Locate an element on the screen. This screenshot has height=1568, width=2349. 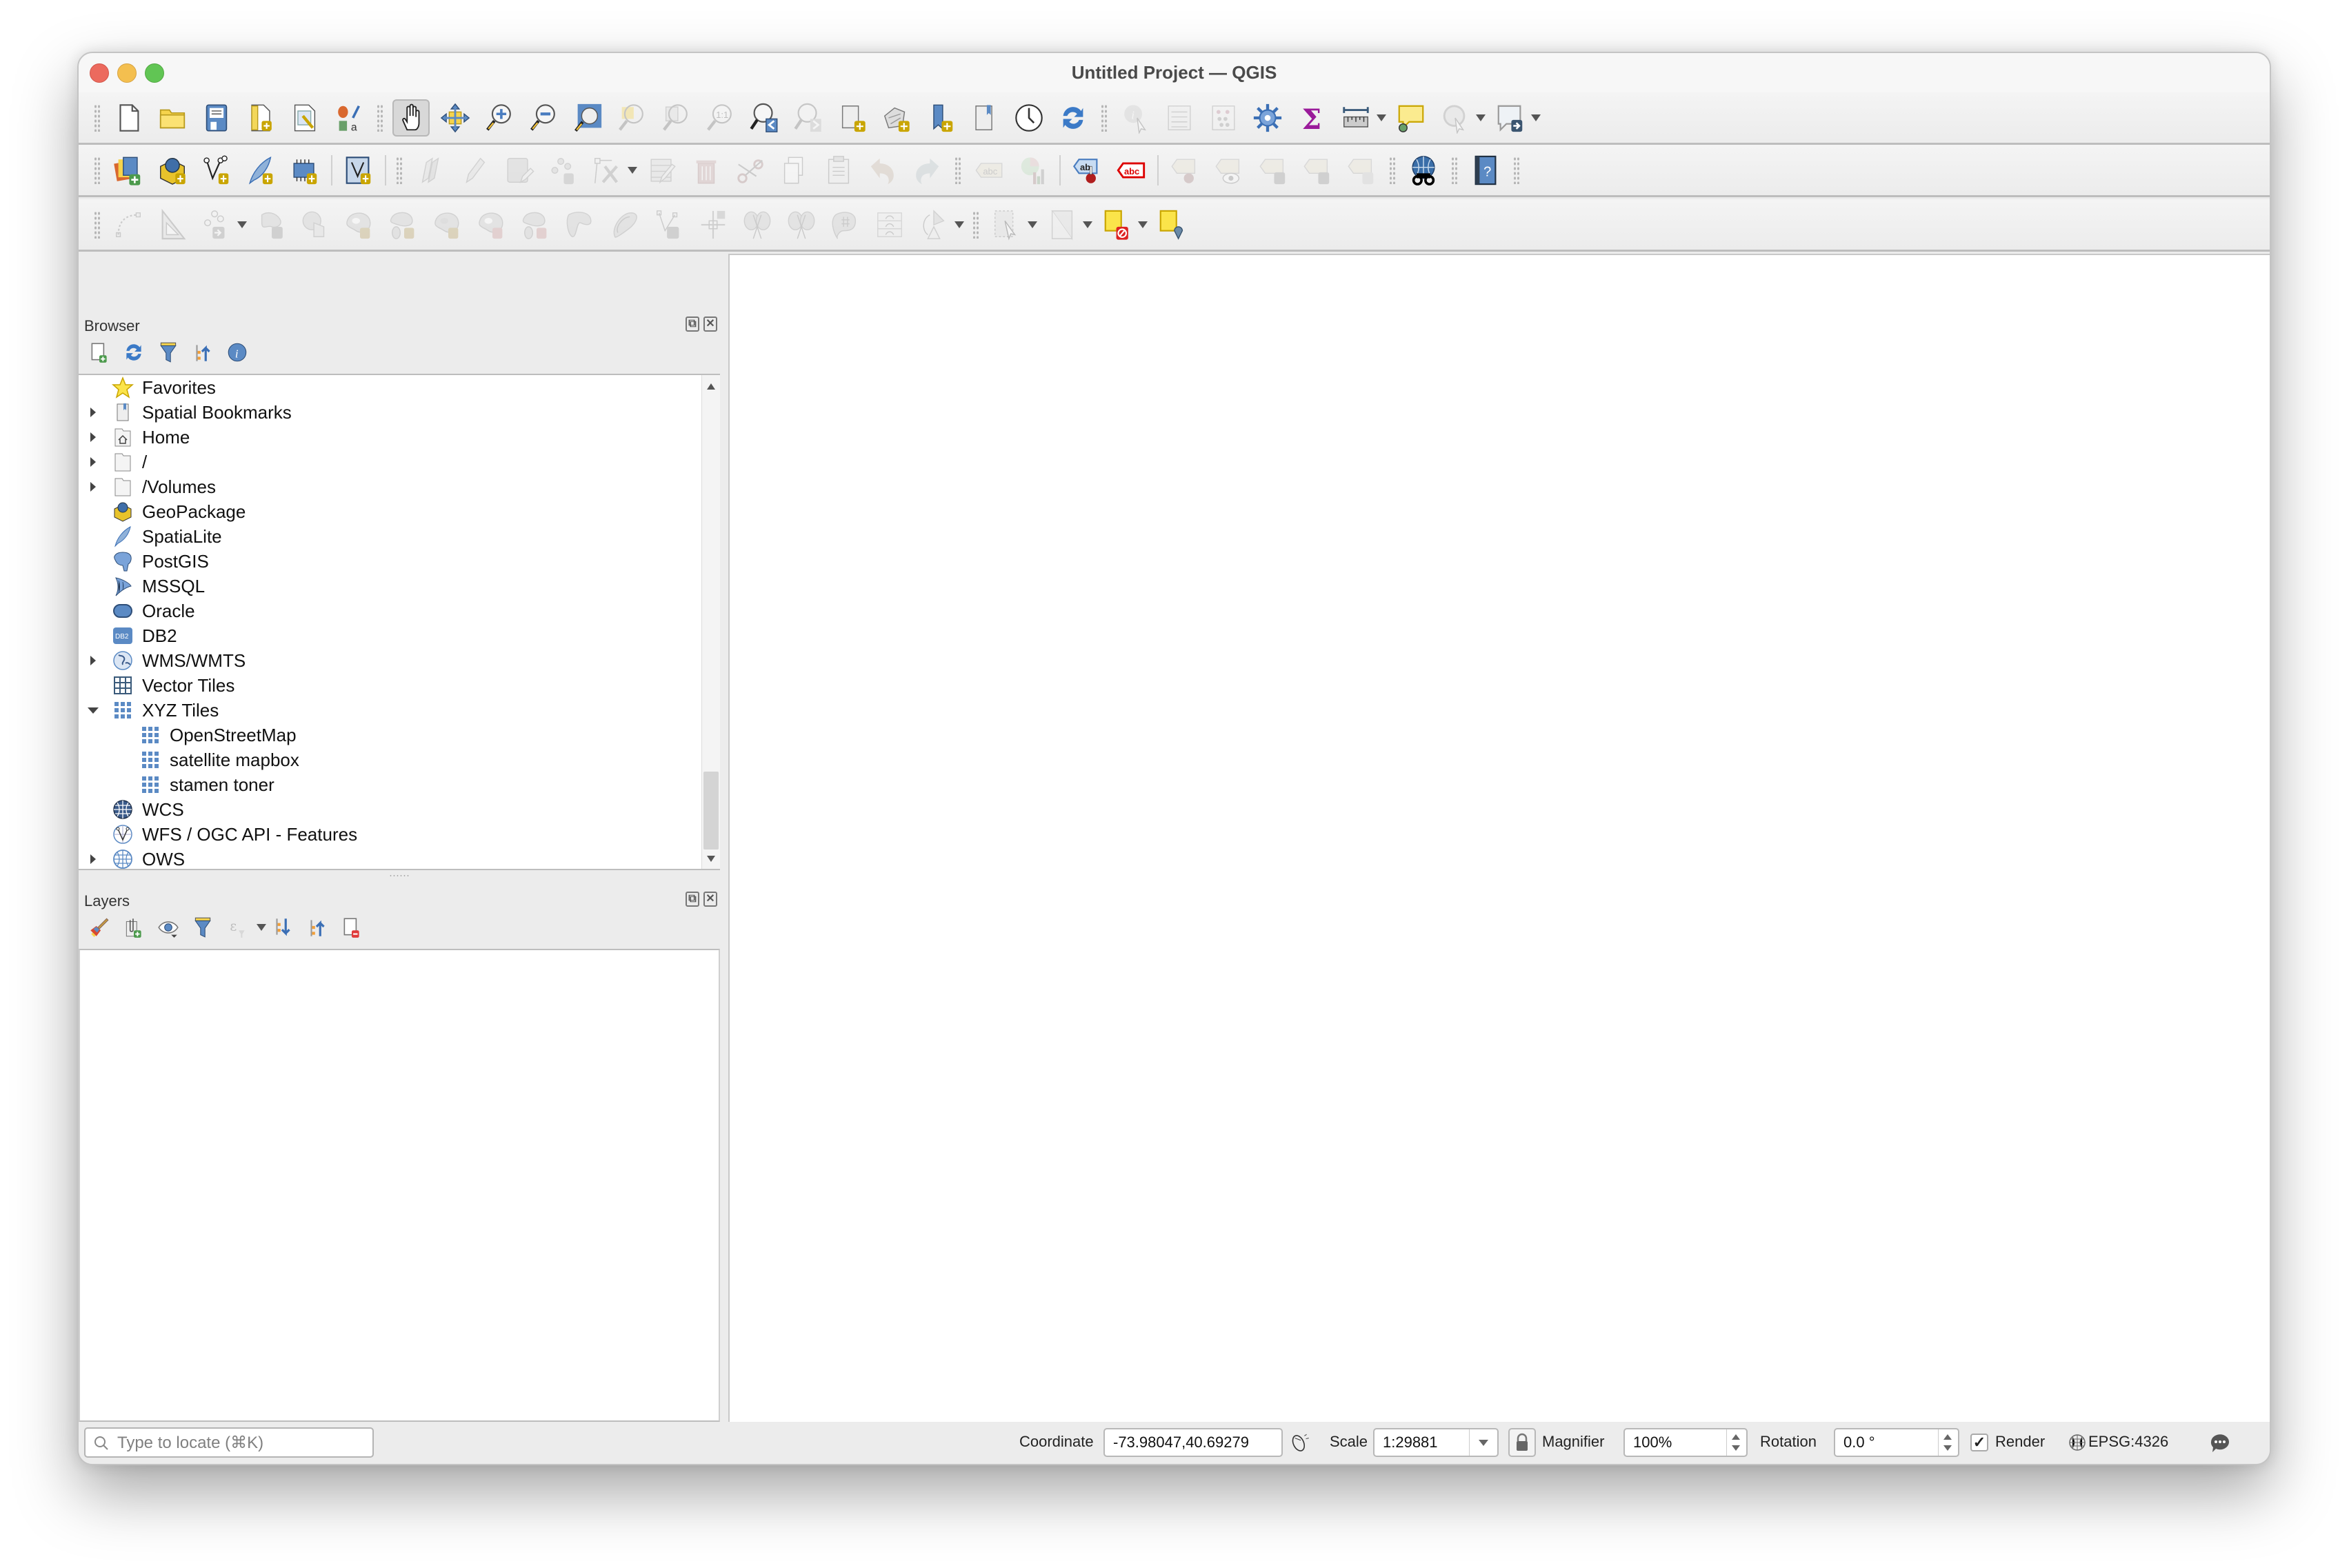
scroll-down-arrow is located at coordinates (711, 859).